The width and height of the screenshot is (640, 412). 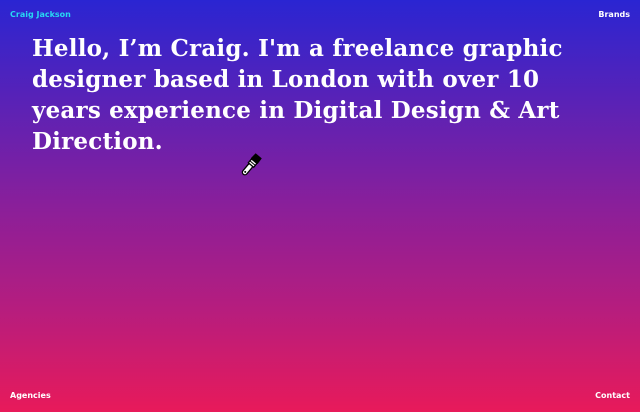 What do you see at coordinates (251, 165) in the screenshot?
I see `paintbrush-icon` at bounding box center [251, 165].